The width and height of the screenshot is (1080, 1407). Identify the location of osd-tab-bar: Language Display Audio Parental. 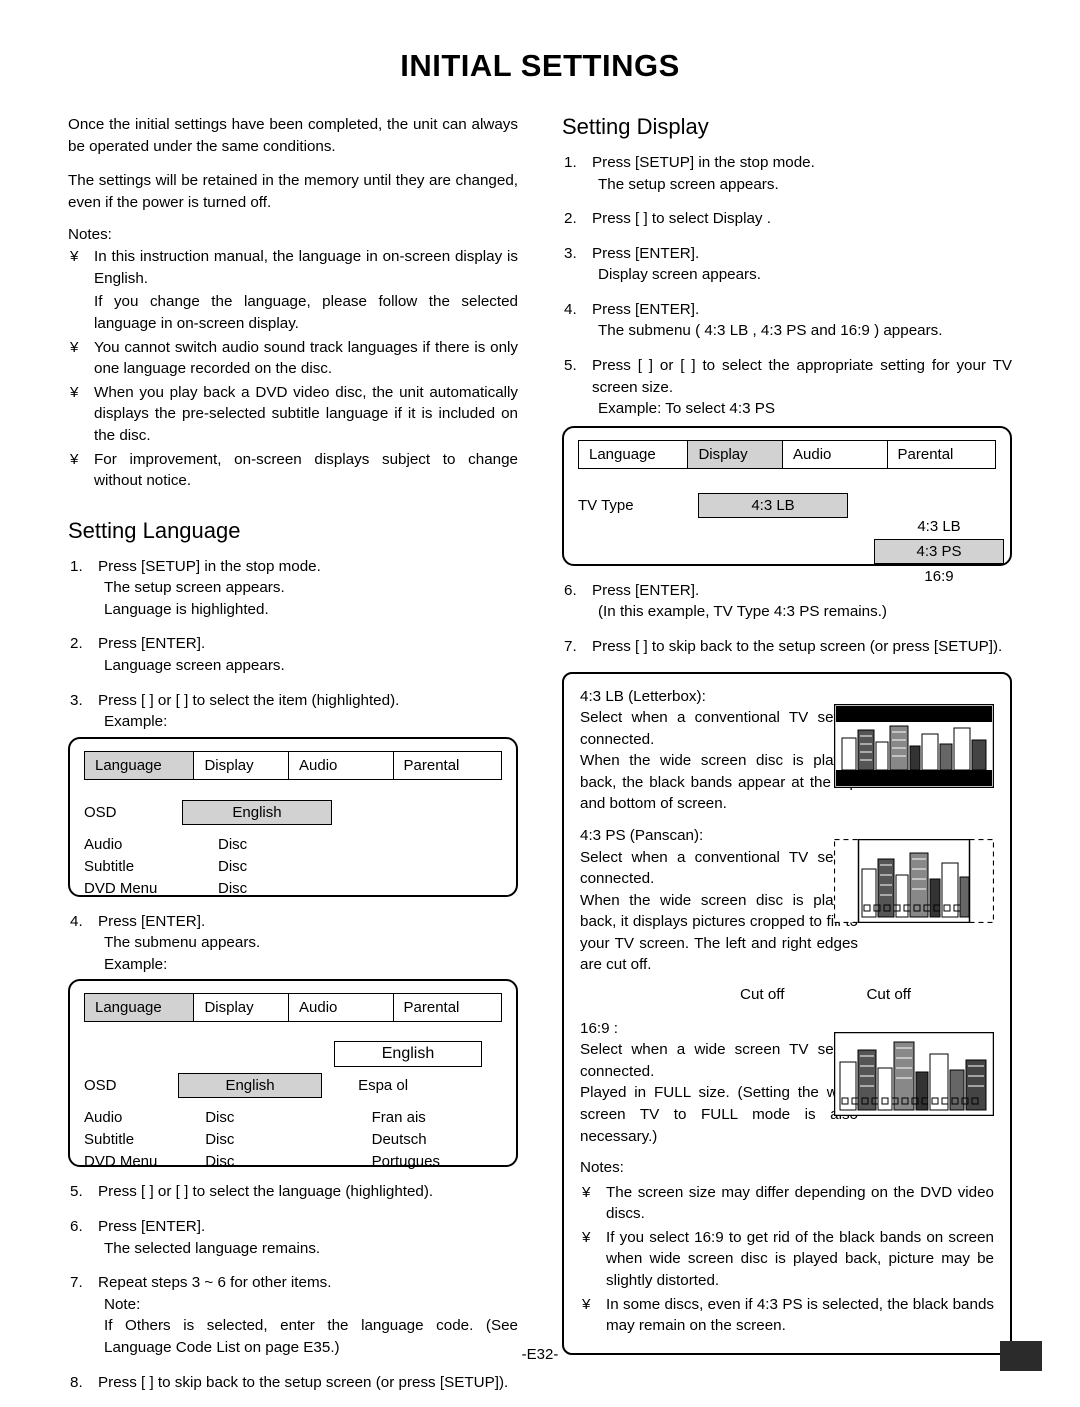
(293, 765).